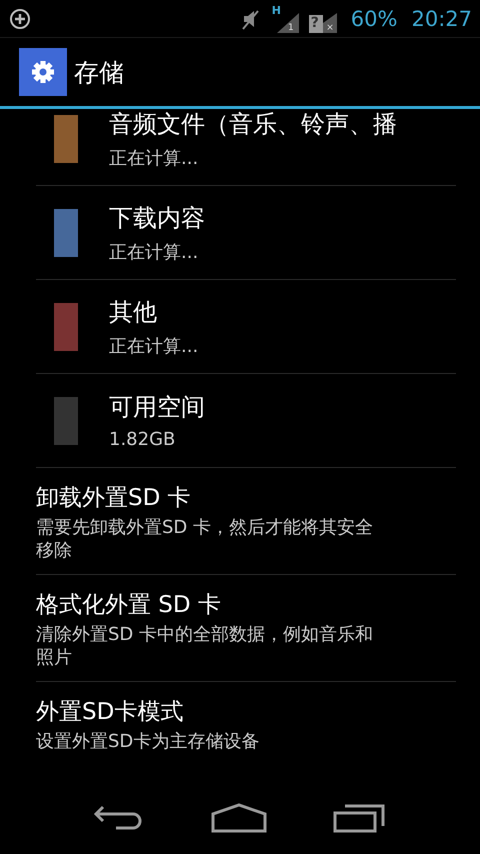 The image size is (480, 854). What do you see at coordinates (239, 818) in the screenshot?
I see `home-icon` at bounding box center [239, 818].